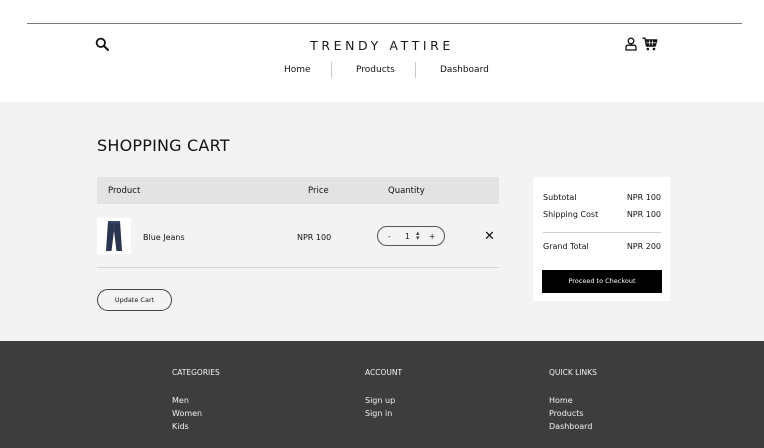 Image resolution: width=764 pixels, height=448 pixels. Describe the element at coordinates (418, 236) in the screenshot. I see `spinner-arrows-icon: ▴ ▾` at that location.